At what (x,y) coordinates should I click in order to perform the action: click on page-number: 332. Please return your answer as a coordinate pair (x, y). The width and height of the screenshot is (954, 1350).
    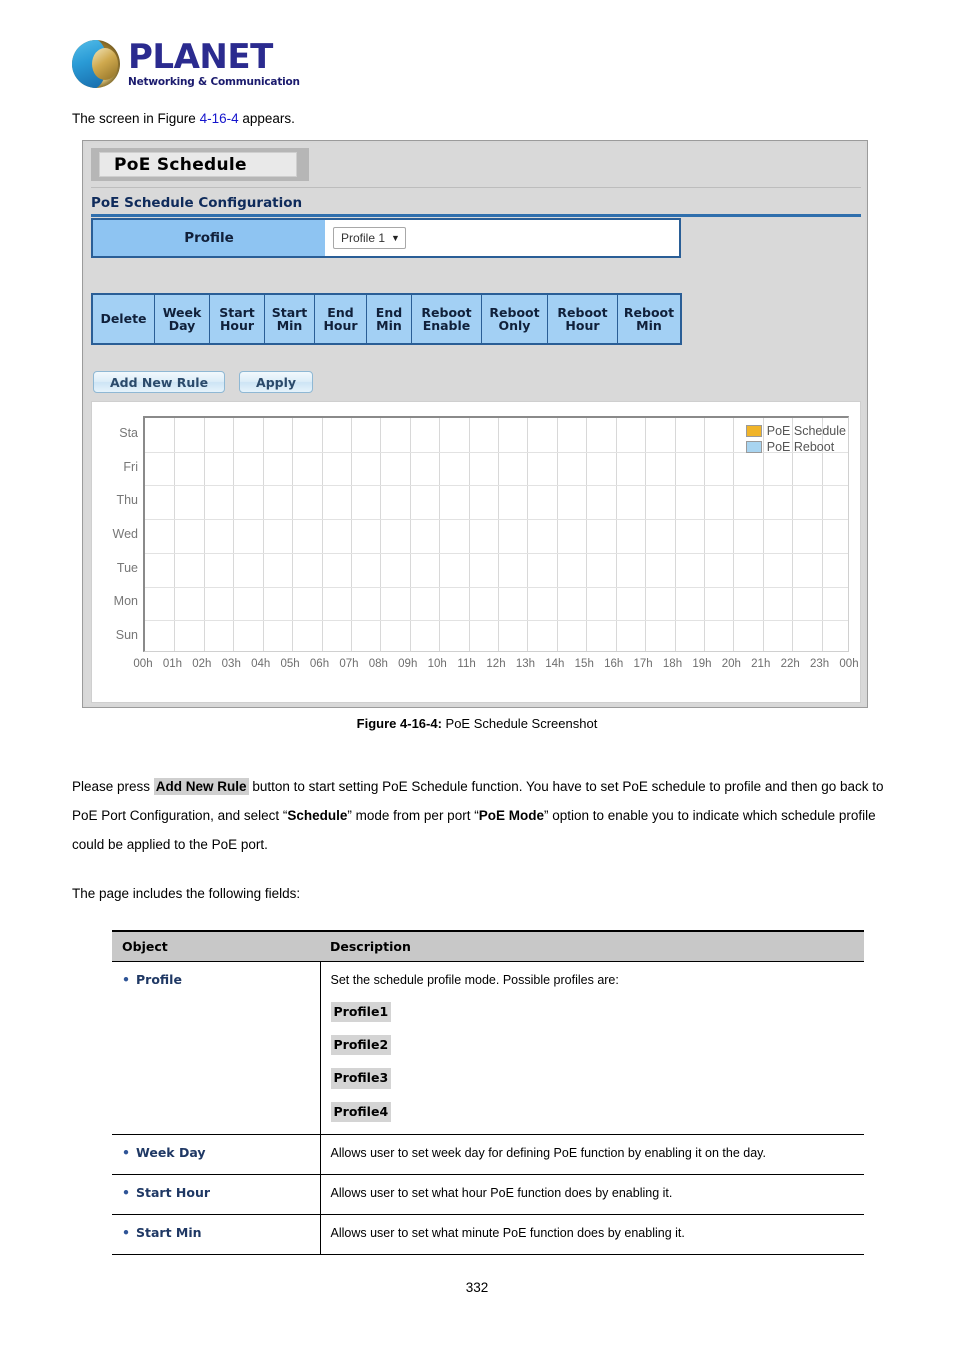
    Looking at the image, I should click on (477, 1287).